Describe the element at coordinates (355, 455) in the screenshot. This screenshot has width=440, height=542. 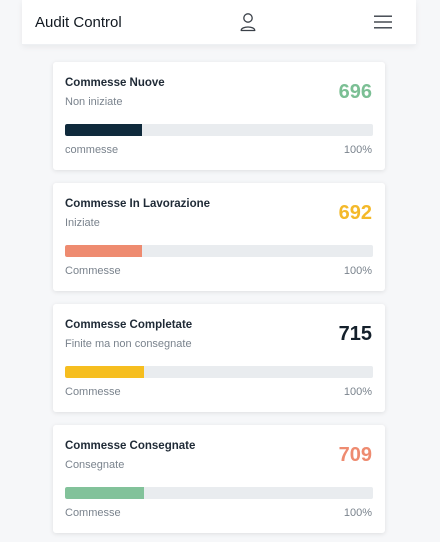
I see `card-value: 709` at that location.